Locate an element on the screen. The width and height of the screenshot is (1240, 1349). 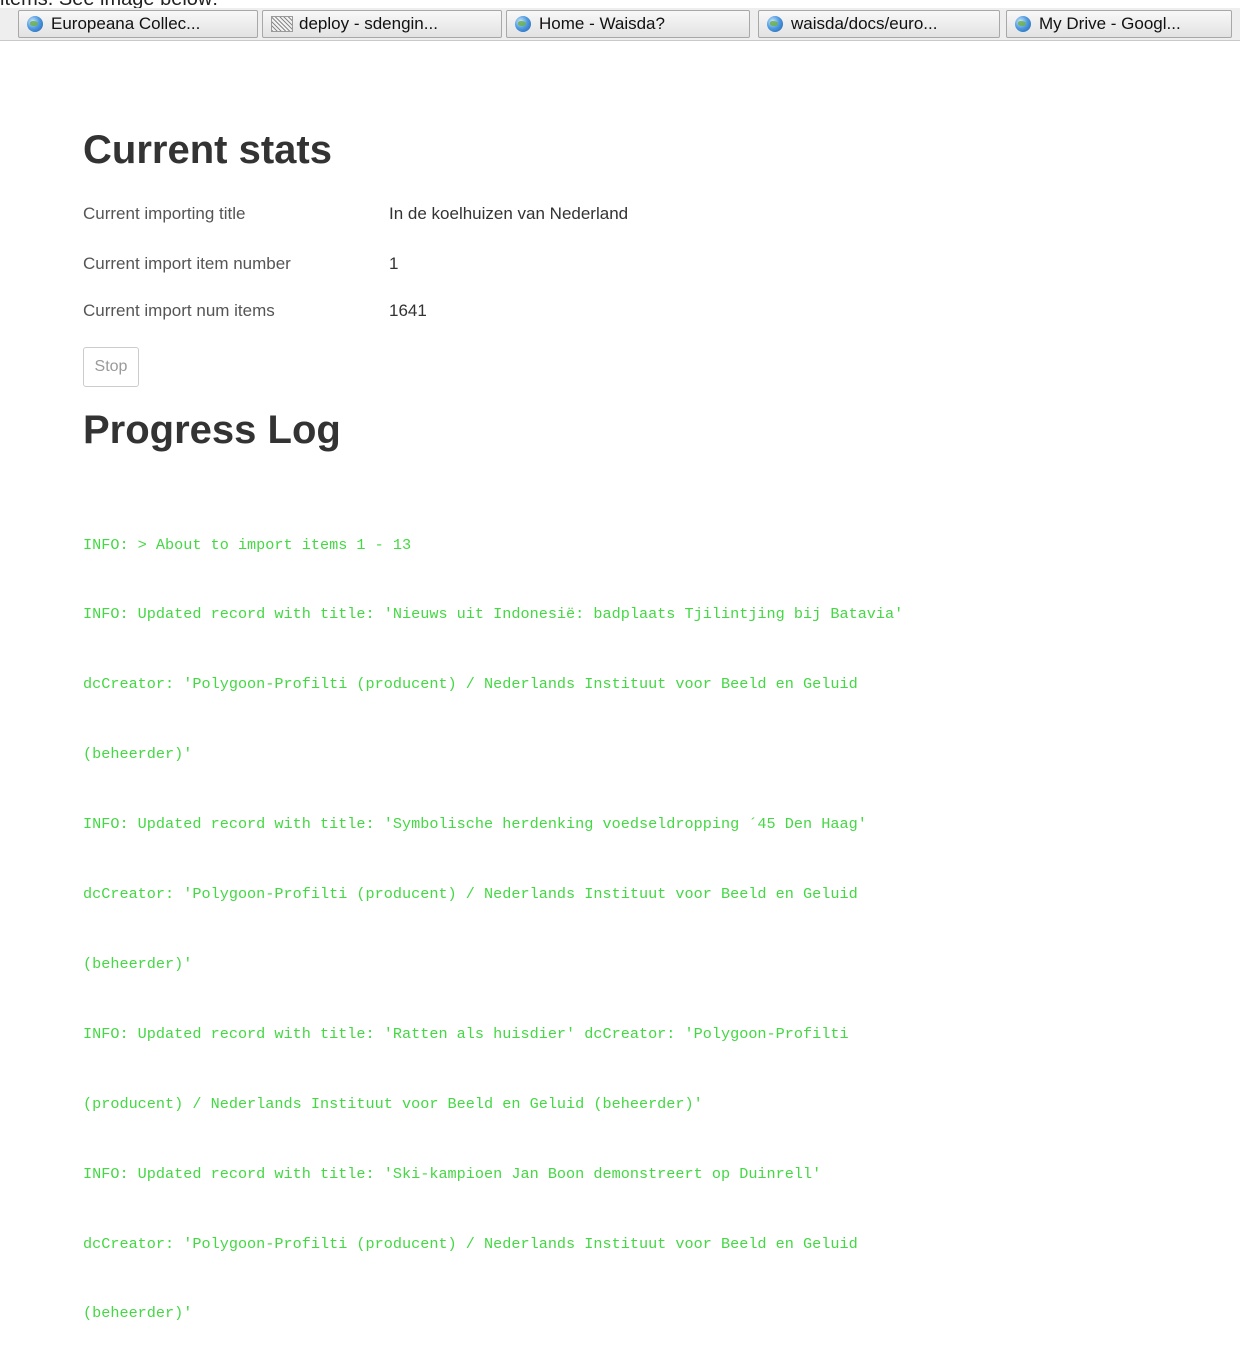
stat-value-item-number: 1 is located at coordinates (394, 263).